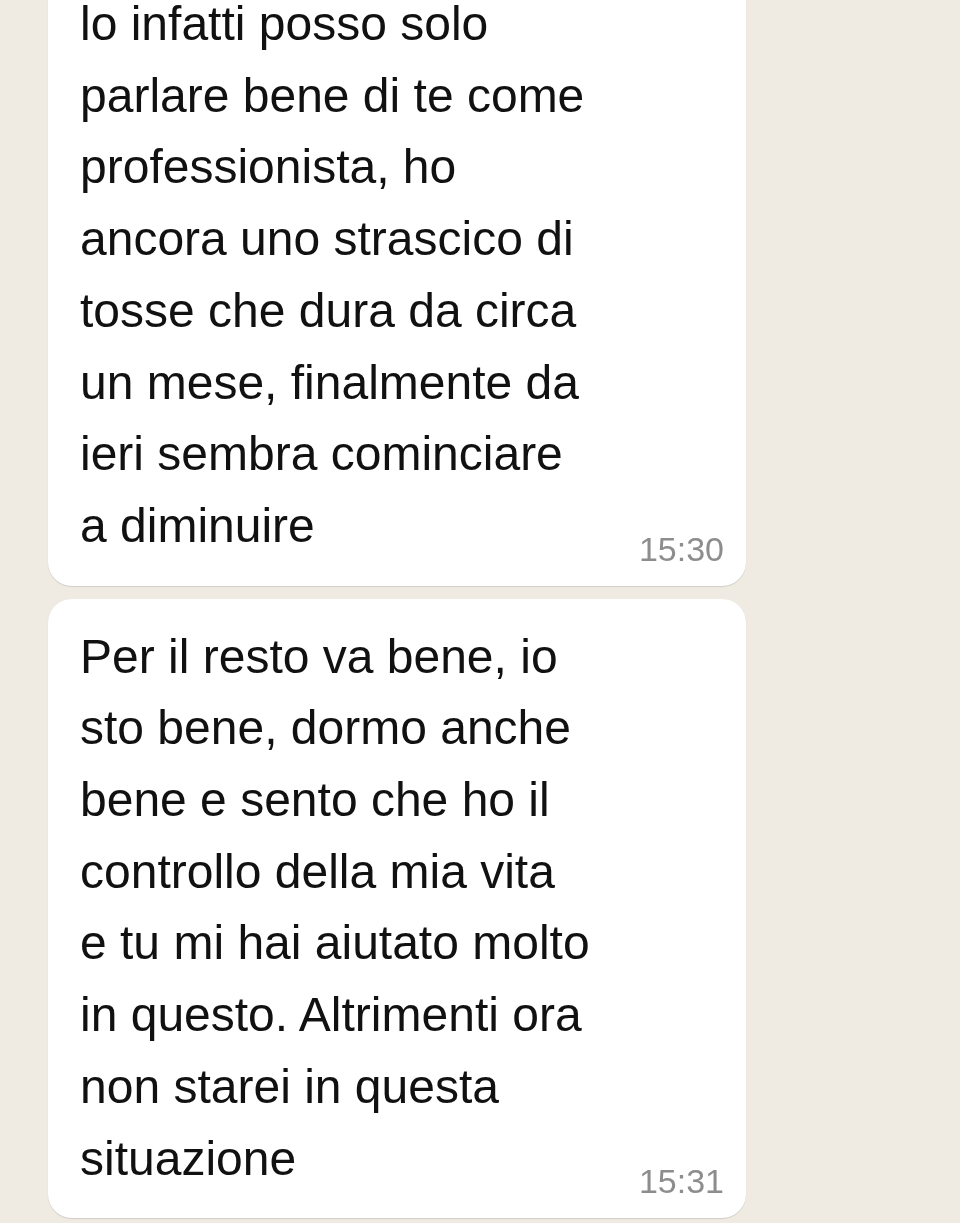  I want to click on message-time: 15:30, so click(681, 548).